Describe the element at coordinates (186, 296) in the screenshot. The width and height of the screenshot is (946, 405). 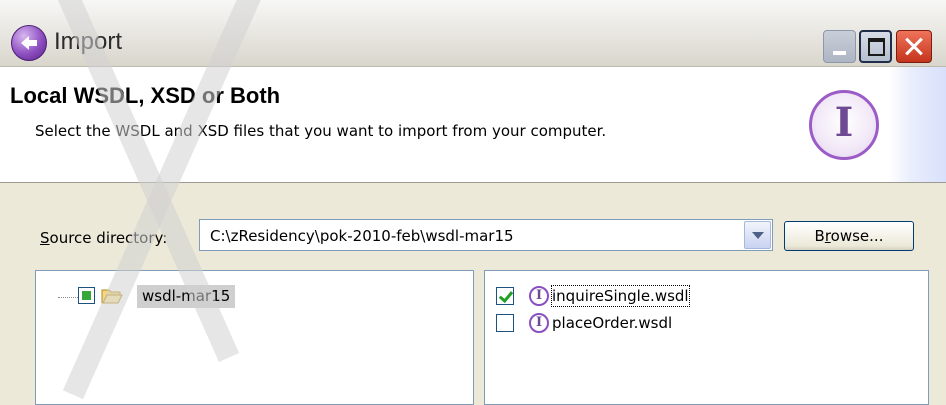
I see `tree-item-folder: wsdl-mar15` at that location.